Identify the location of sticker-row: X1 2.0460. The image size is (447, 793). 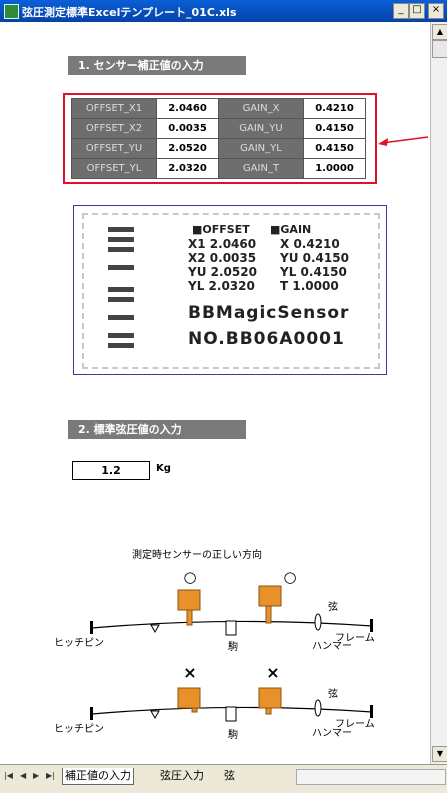
(222, 244).